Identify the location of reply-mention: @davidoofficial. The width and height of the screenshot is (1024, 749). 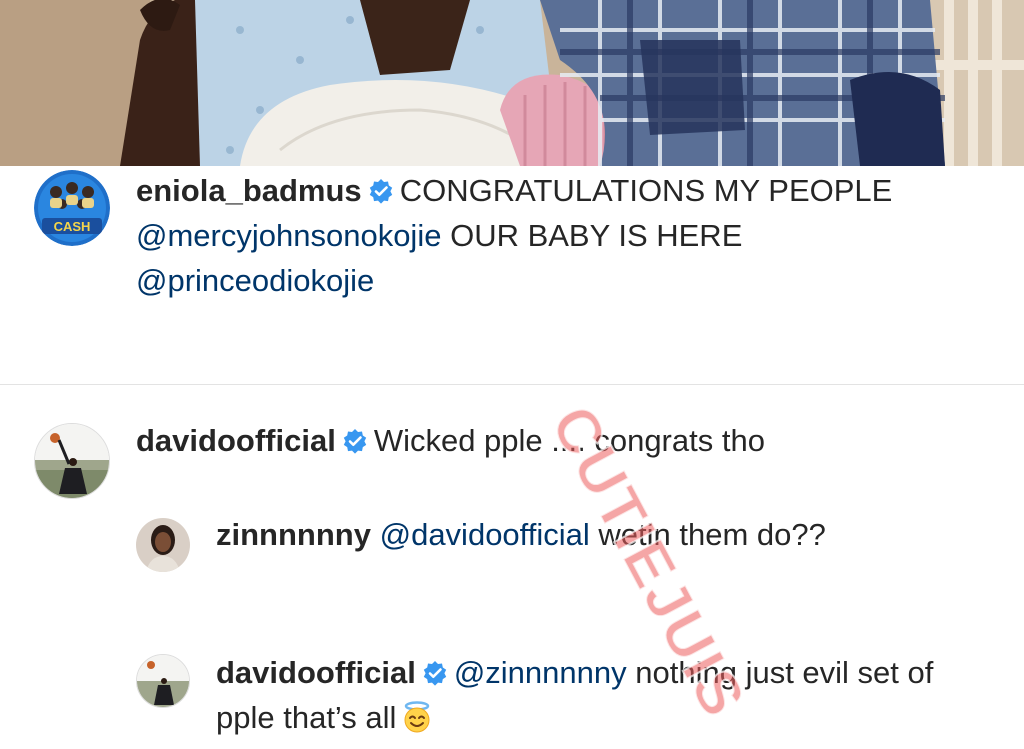
(485, 534).